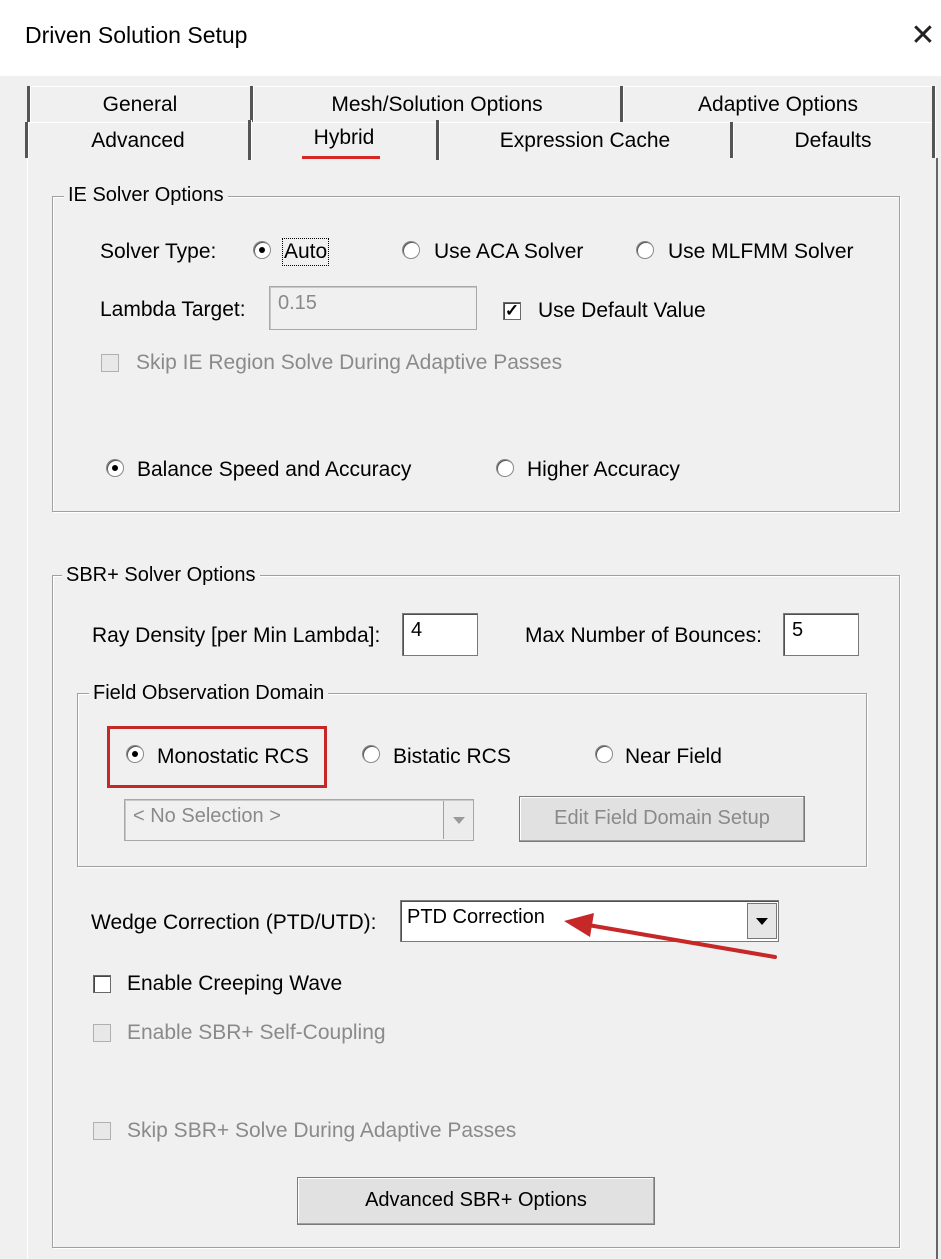  What do you see at coordinates (761, 252) in the screenshot?
I see `radio-mlfmm-label: Use MLFMM Solver` at bounding box center [761, 252].